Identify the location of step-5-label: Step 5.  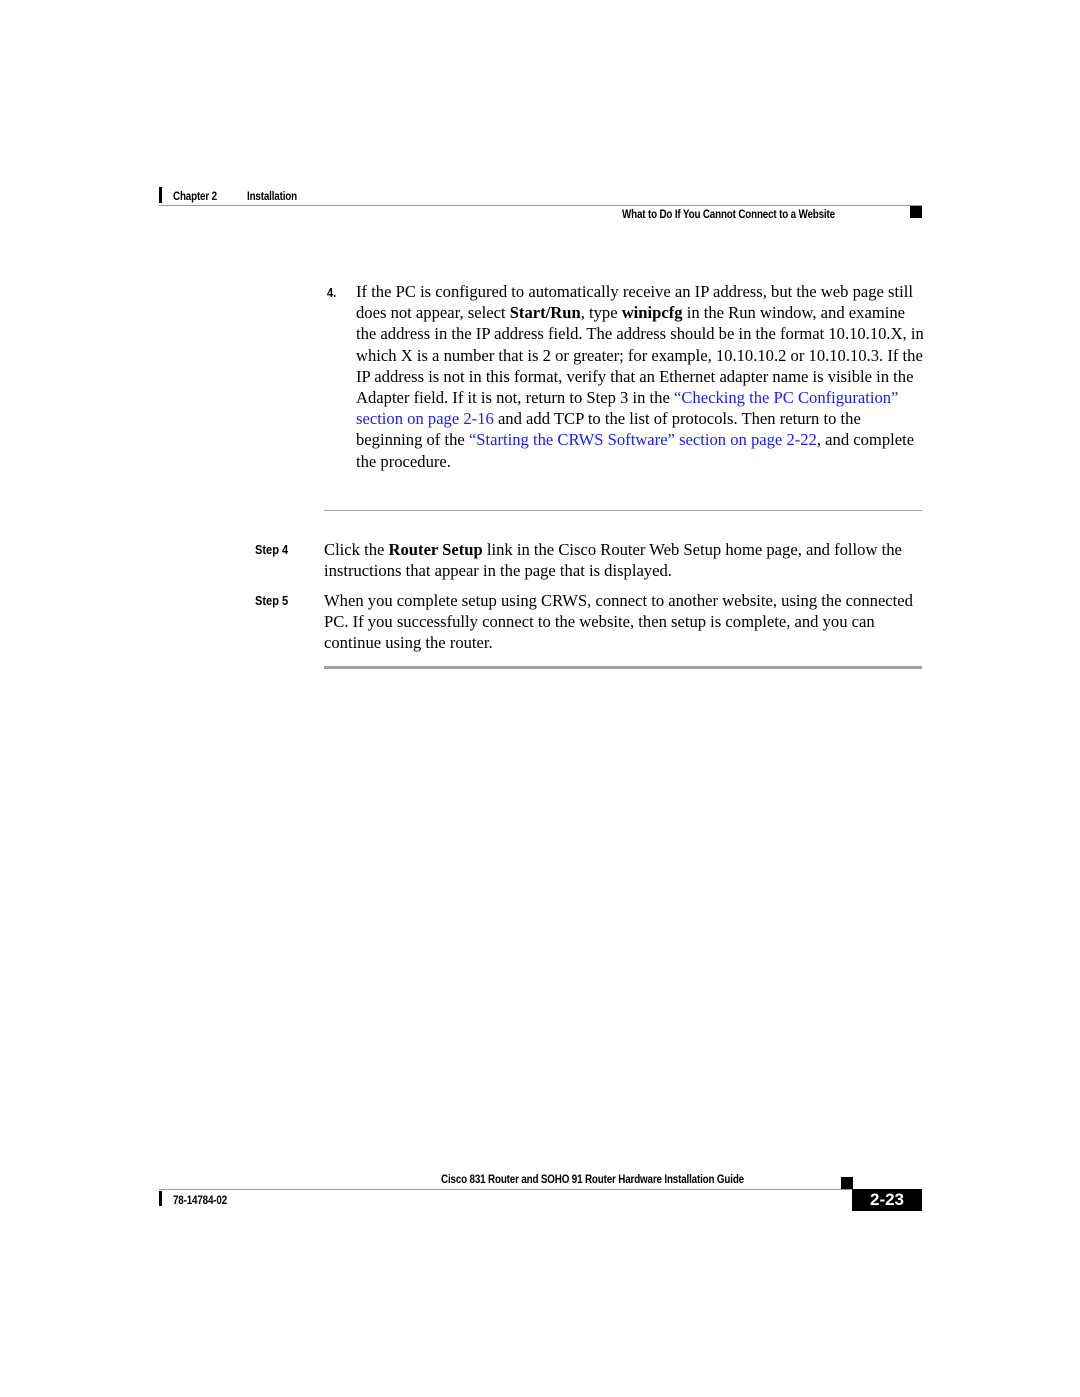
(272, 600).